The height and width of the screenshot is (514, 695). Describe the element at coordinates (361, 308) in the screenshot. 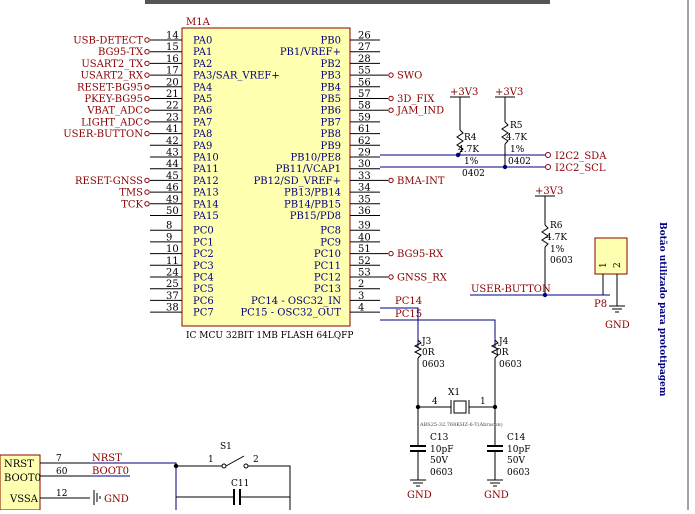

I see `mcu-pin-number: 4` at that location.